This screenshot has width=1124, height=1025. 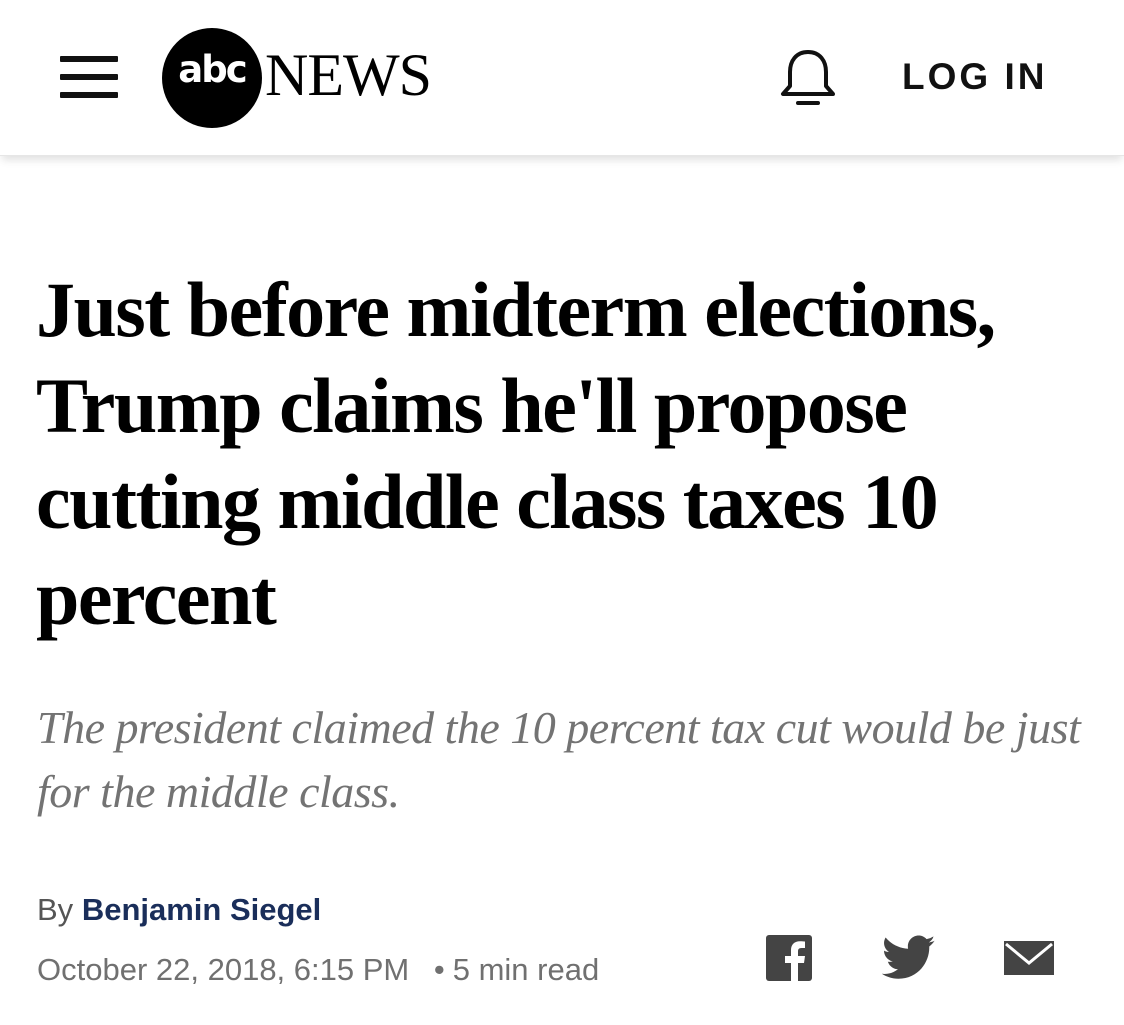 I want to click on twitter-icon, so click(x=908, y=957).